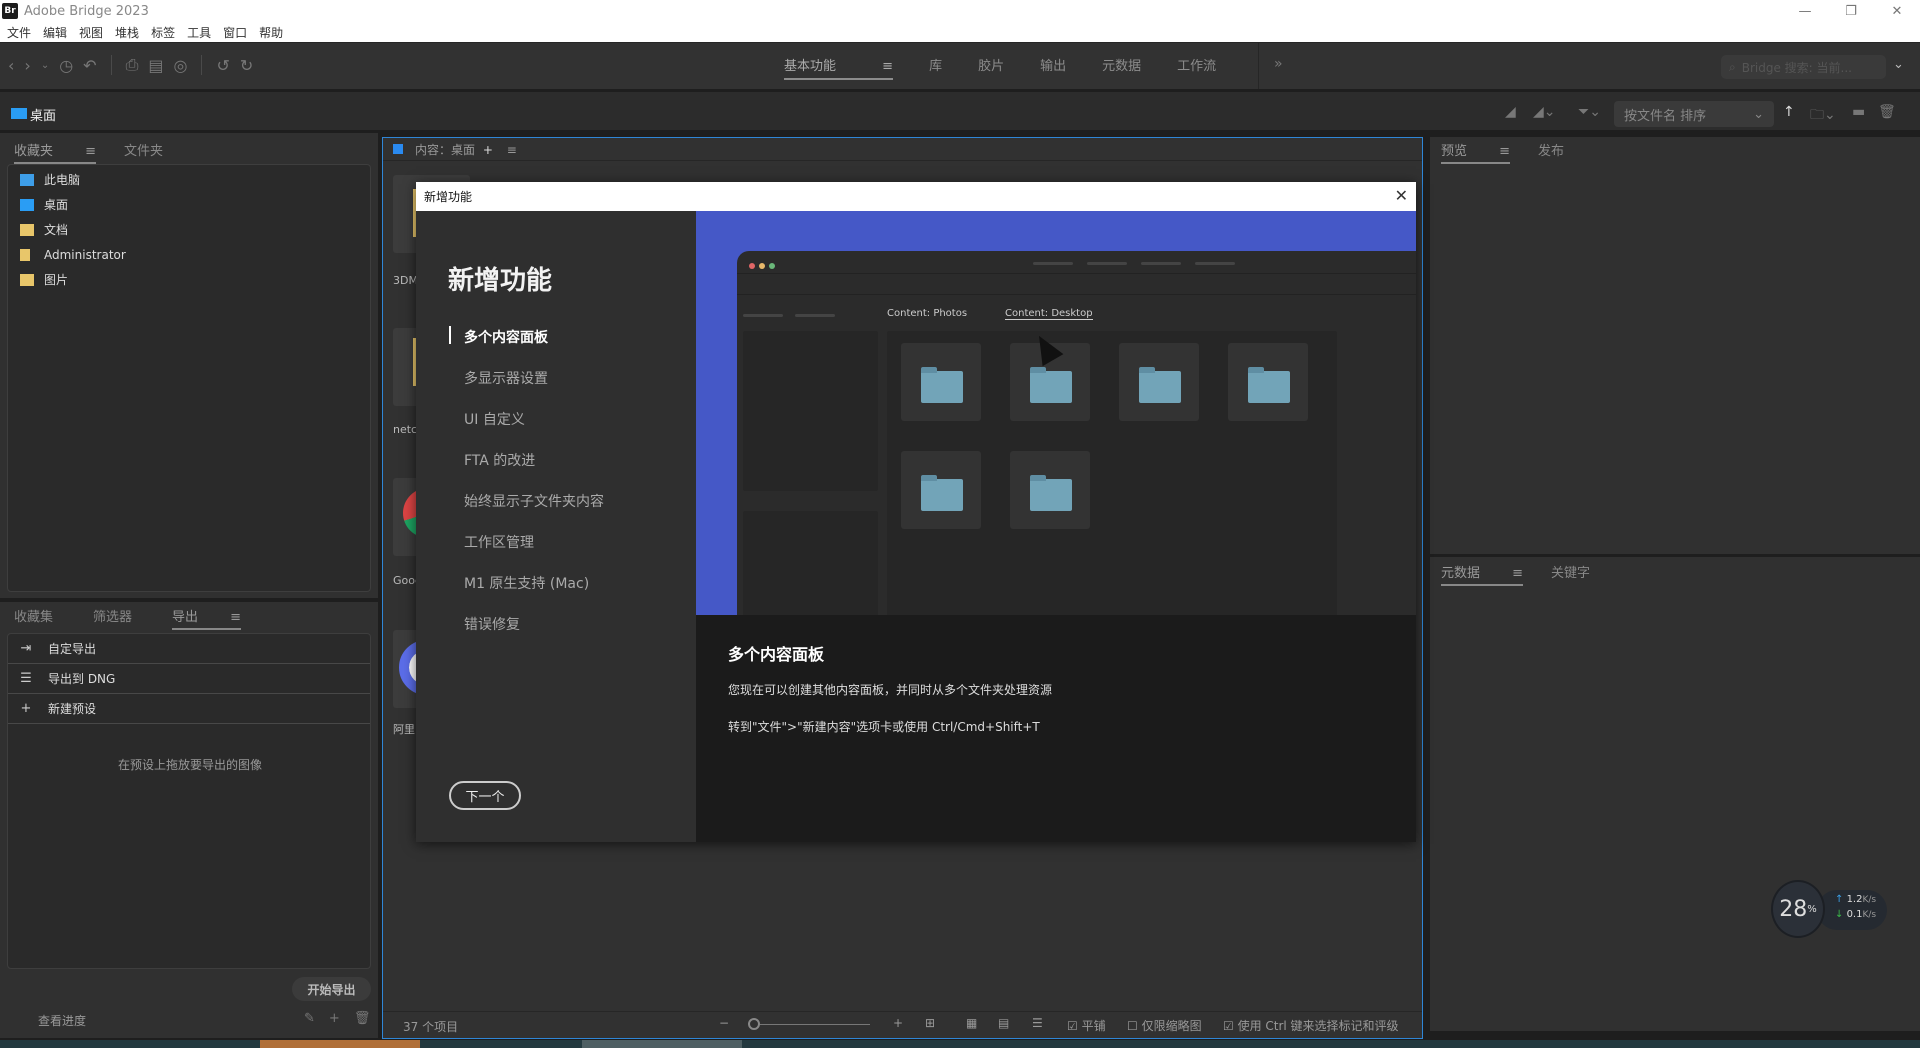 This screenshot has height=1048, width=1920. Describe the element at coordinates (1551, 152) in the screenshot. I see `tab-publish: 发布` at that location.